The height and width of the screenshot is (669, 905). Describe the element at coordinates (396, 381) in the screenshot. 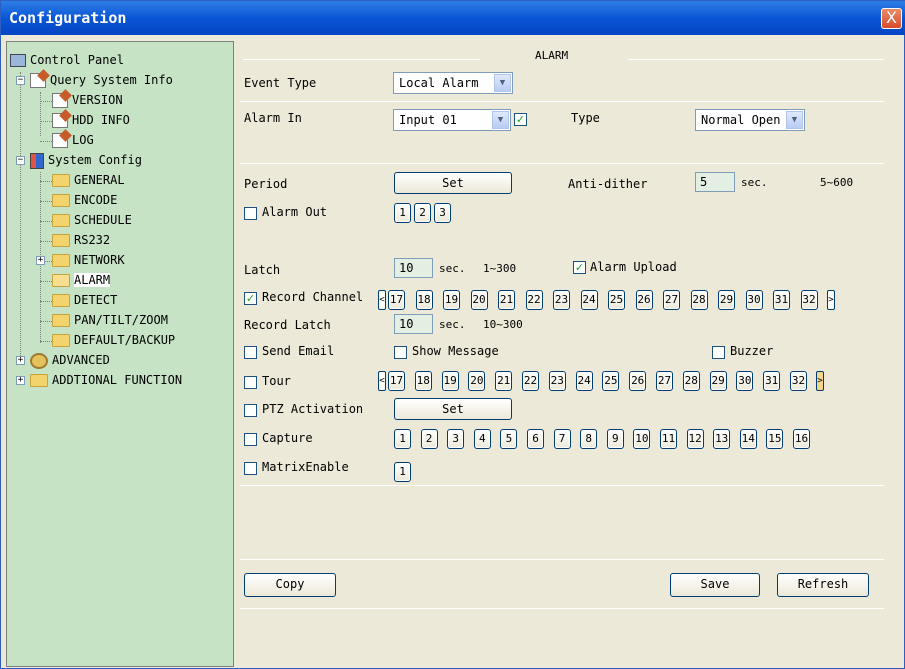

I see `tour-channel-button: 17` at that location.